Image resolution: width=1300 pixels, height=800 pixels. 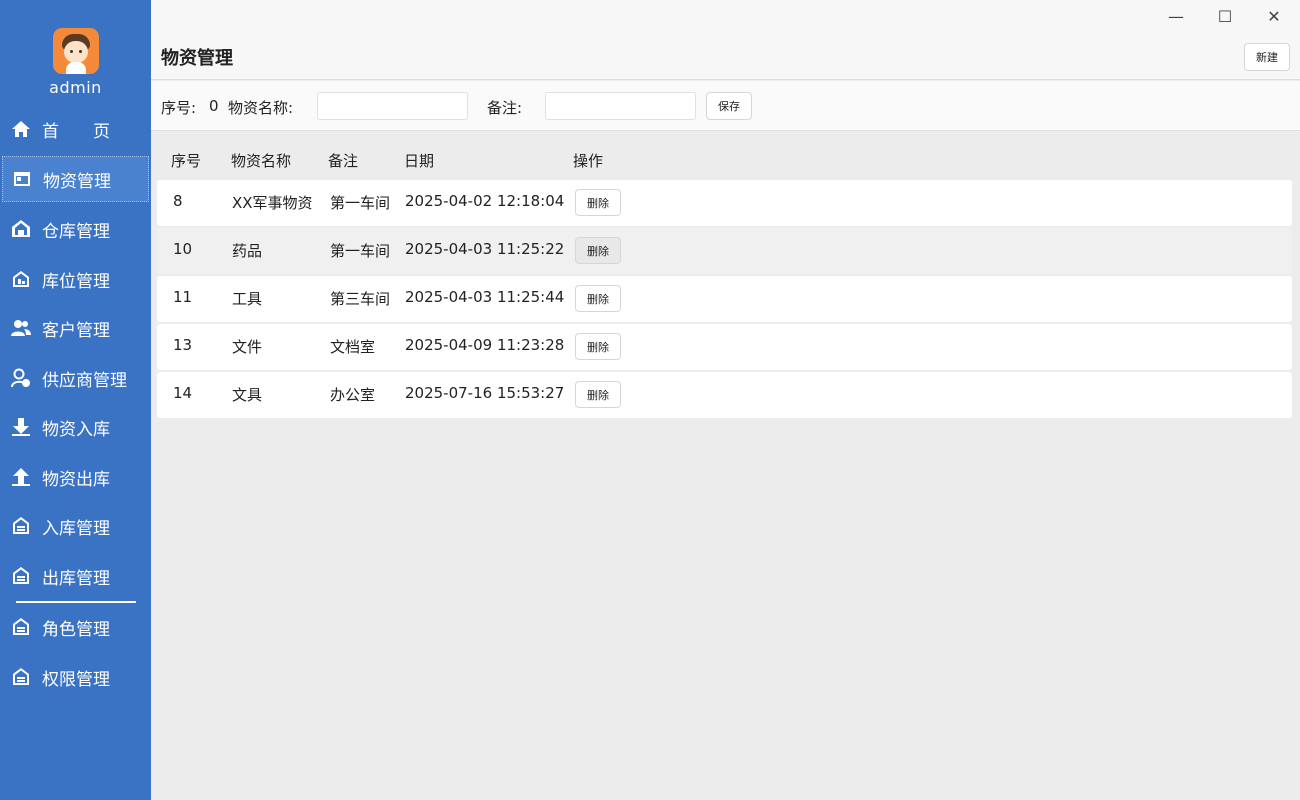 I want to click on note-label: 备注:, so click(x=505, y=108).